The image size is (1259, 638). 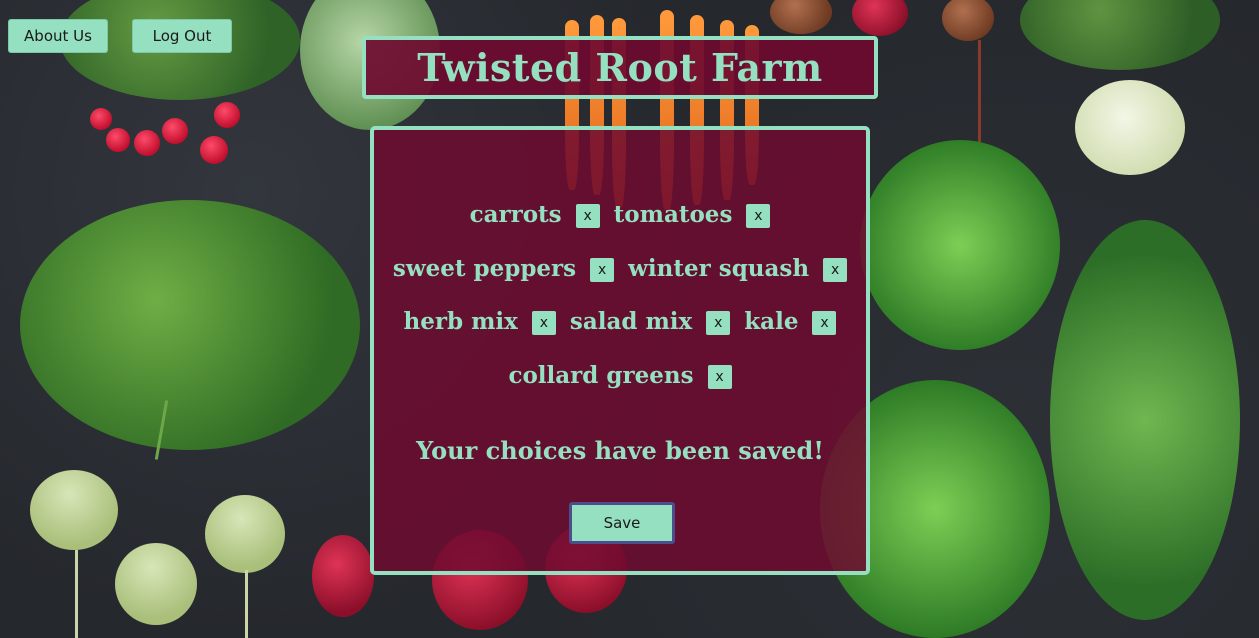 I want to click on choice-label: collard greens, so click(x=601, y=375).